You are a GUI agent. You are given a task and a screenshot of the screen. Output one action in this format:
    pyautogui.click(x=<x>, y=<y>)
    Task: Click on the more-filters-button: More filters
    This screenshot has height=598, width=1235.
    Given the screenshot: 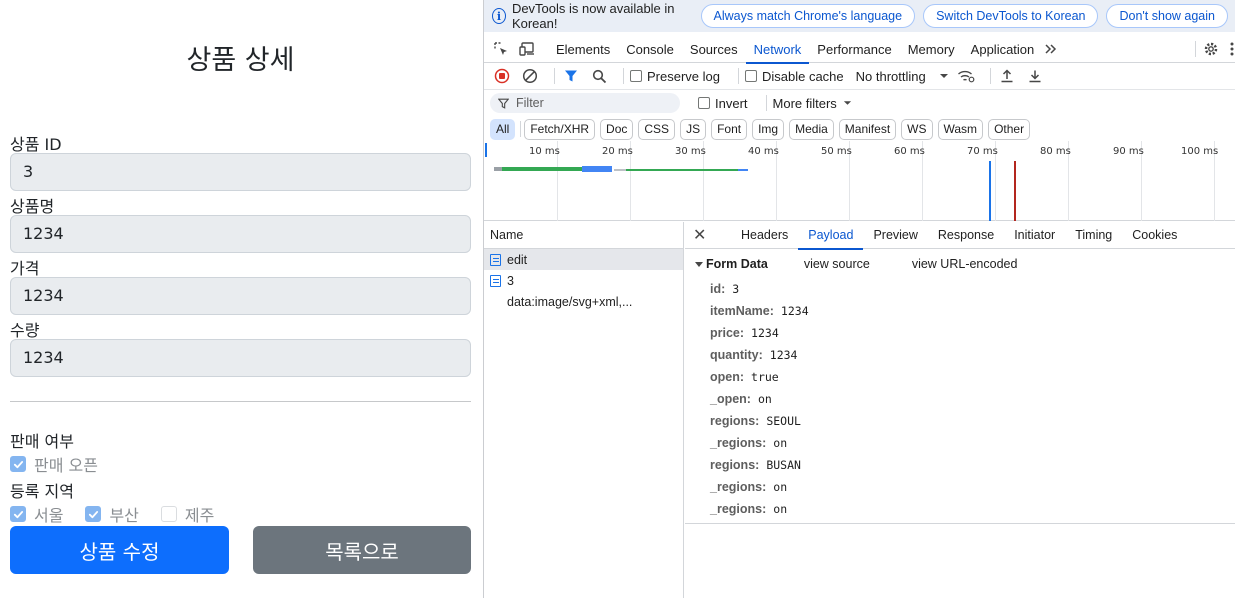 What is the action you would take?
    pyautogui.click(x=805, y=103)
    